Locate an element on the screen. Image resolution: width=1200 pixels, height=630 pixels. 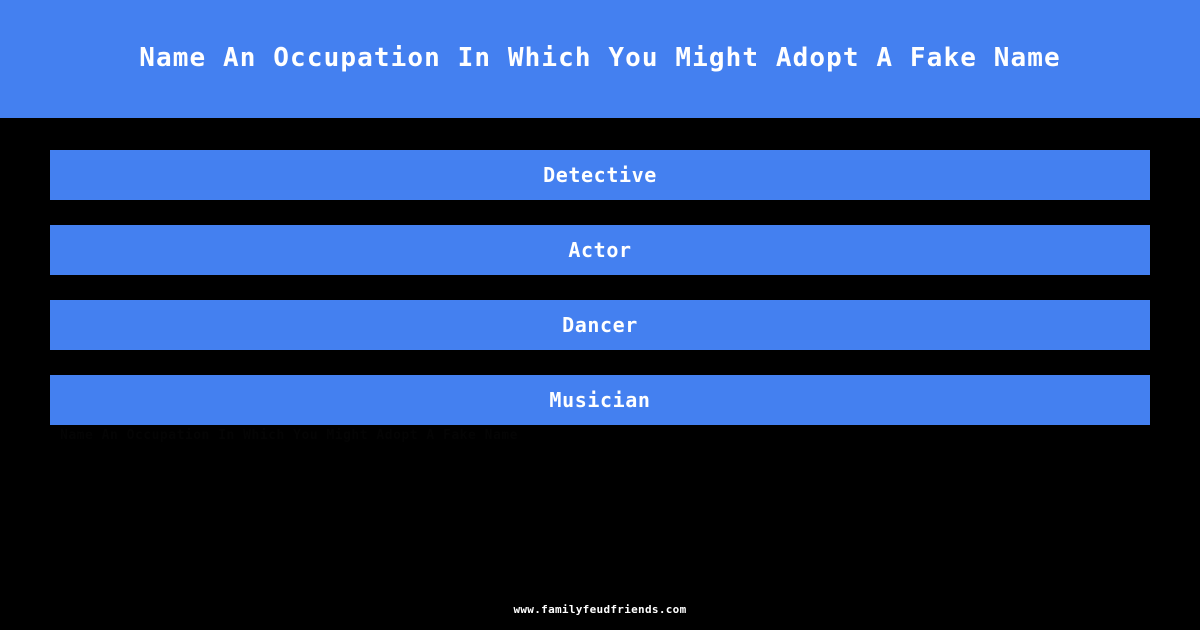
answer-label: Actor is located at coordinates (600, 250).